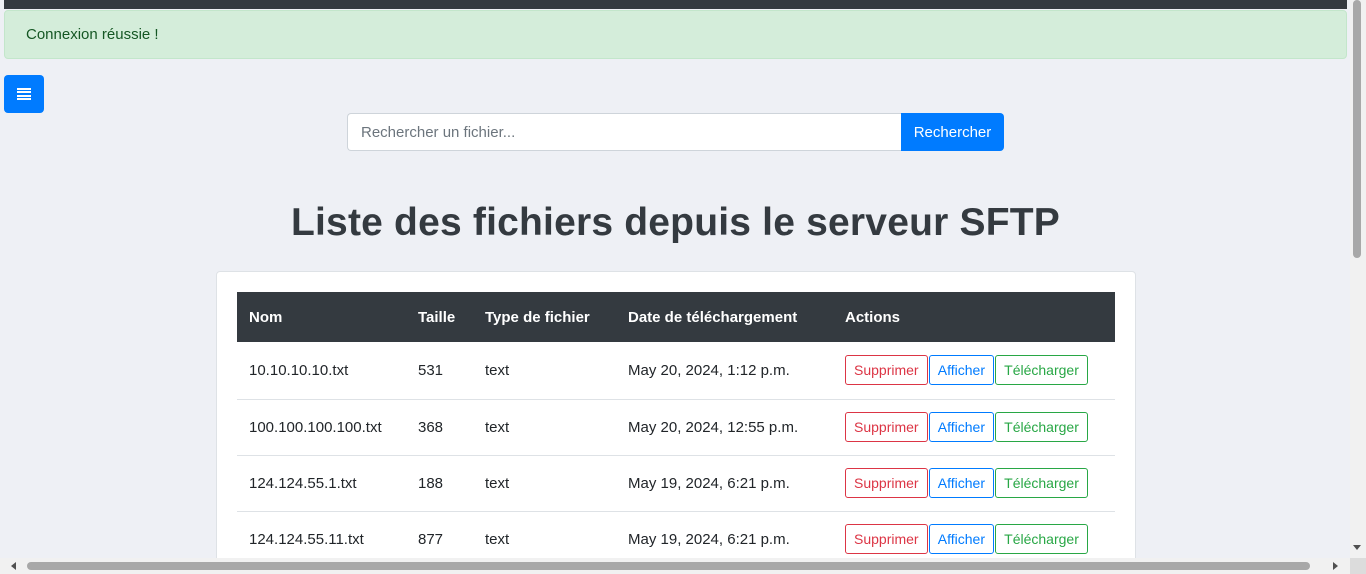 The height and width of the screenshot is (574, 1366). Describe the element at coordinates (13, 566) in the screenshot. I see `scroll-left-arrow-icon` at that location.